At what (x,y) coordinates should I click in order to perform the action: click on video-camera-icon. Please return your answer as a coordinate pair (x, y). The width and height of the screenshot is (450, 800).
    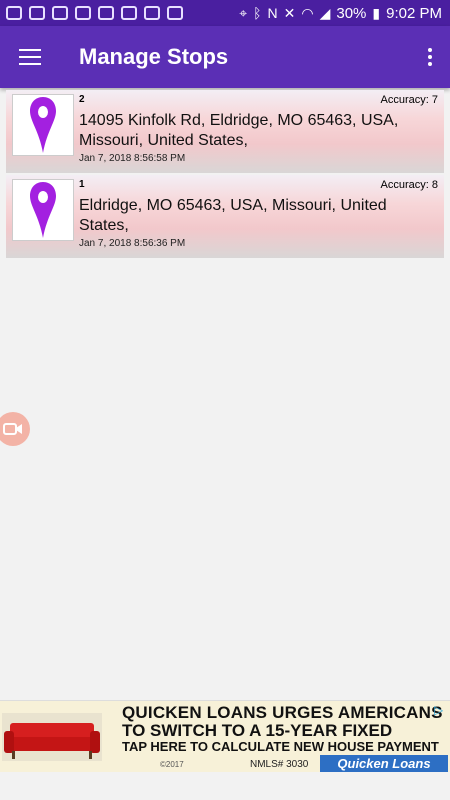
    Looking at the image, I should click on (12, 429).